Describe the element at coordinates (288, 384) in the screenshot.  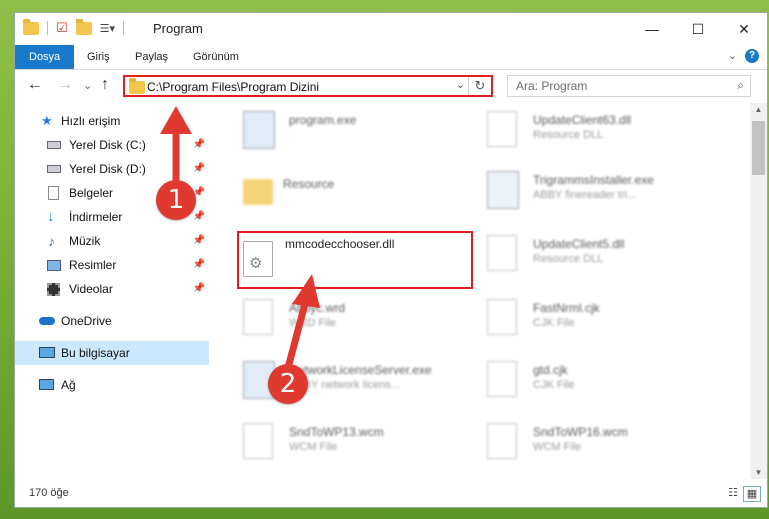
I see `step-badge-2: 2` at that location.